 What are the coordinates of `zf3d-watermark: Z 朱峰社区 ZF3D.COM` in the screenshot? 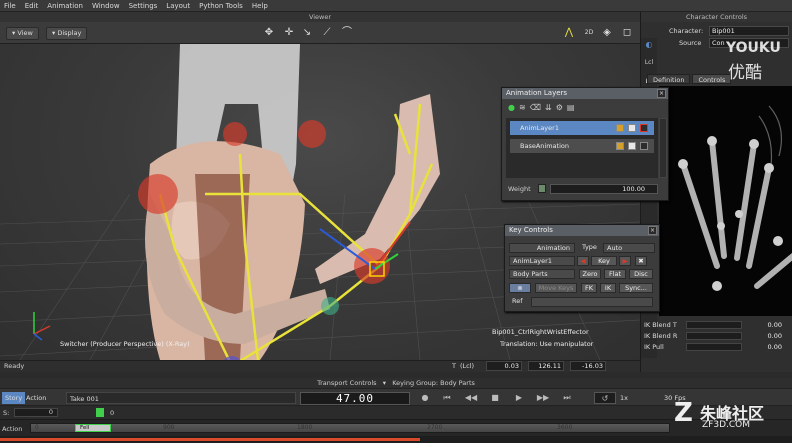 It's located at (719, 414).